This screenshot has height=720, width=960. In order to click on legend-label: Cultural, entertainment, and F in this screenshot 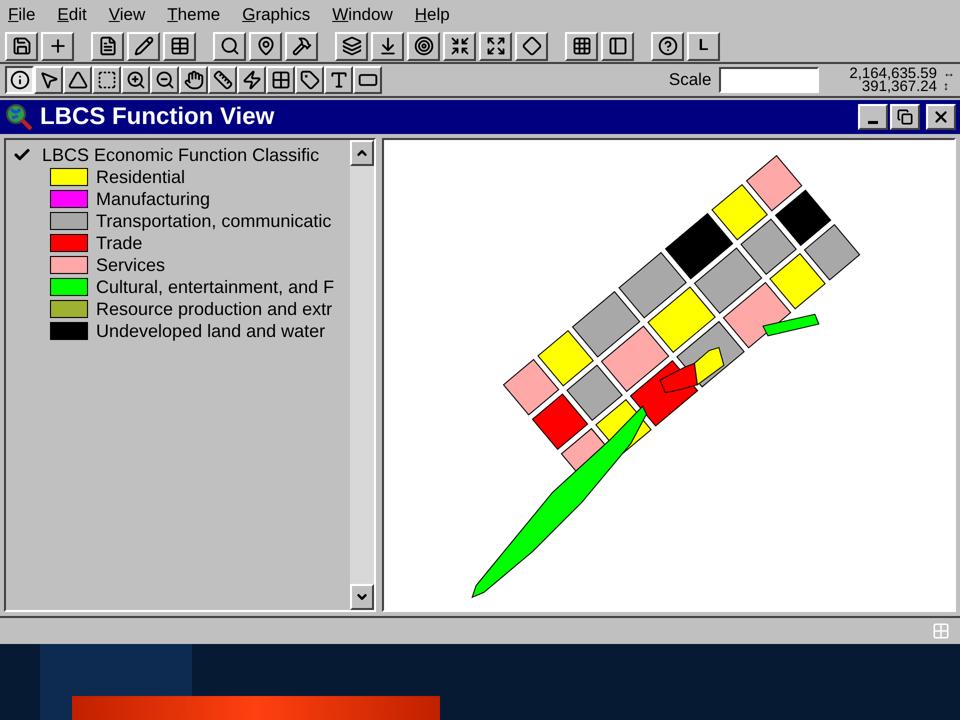, I will do `click(215, 287)`.